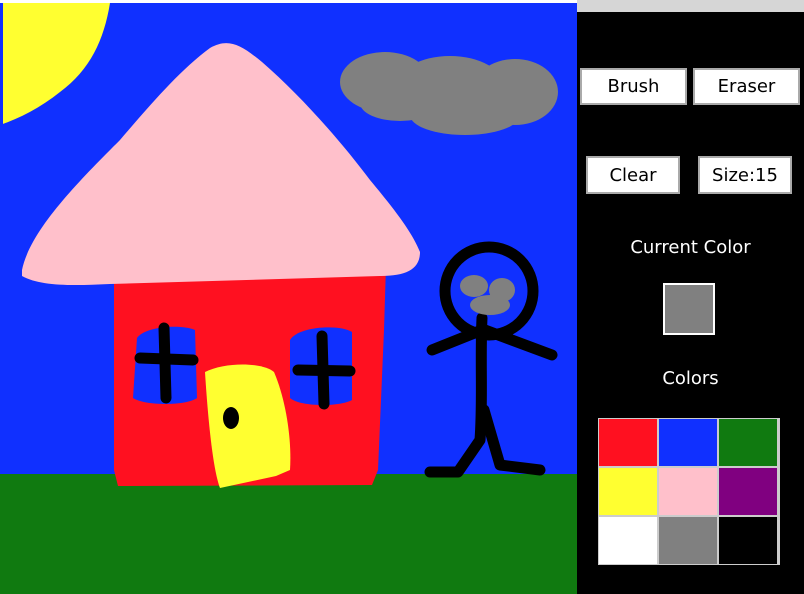  Describe the element at coordinates (690, 378) in the screenshot. I see `colors-heading: Colors` at that location.